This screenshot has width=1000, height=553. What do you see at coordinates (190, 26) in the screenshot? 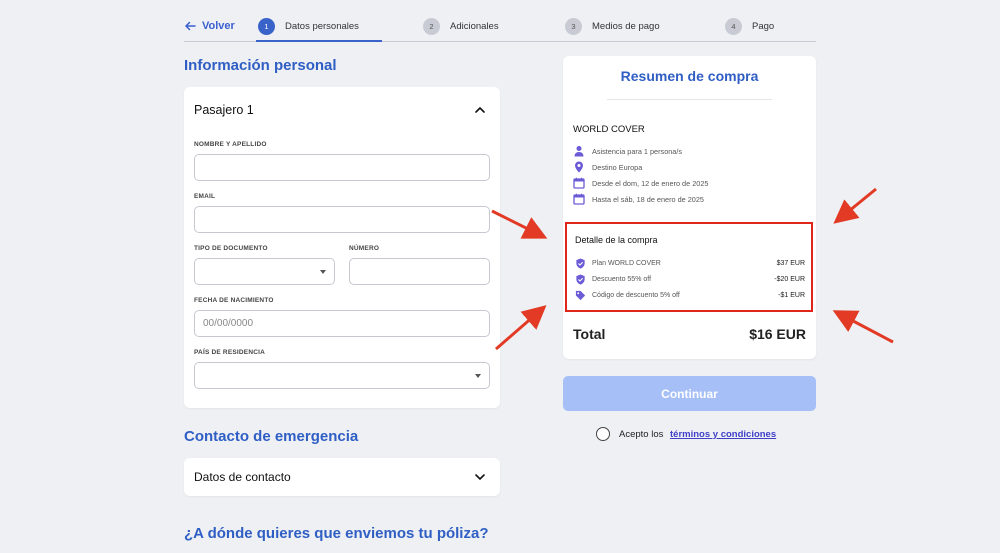
I see `arrow-left-icon` at bounding box center [190, 26].